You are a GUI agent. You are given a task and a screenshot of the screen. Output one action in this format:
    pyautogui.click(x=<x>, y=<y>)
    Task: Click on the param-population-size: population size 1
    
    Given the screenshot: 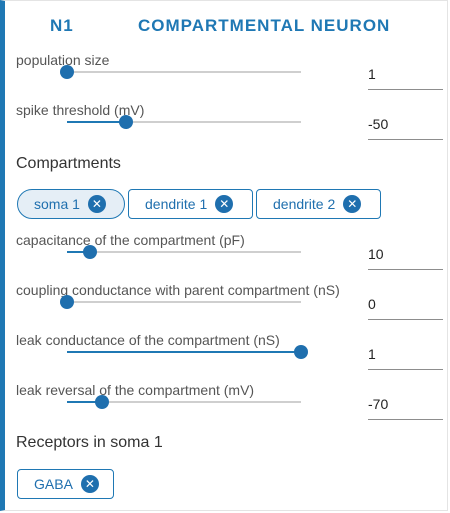 What is the action you would take?
    pyautogui.click(x=225, y=77)
    